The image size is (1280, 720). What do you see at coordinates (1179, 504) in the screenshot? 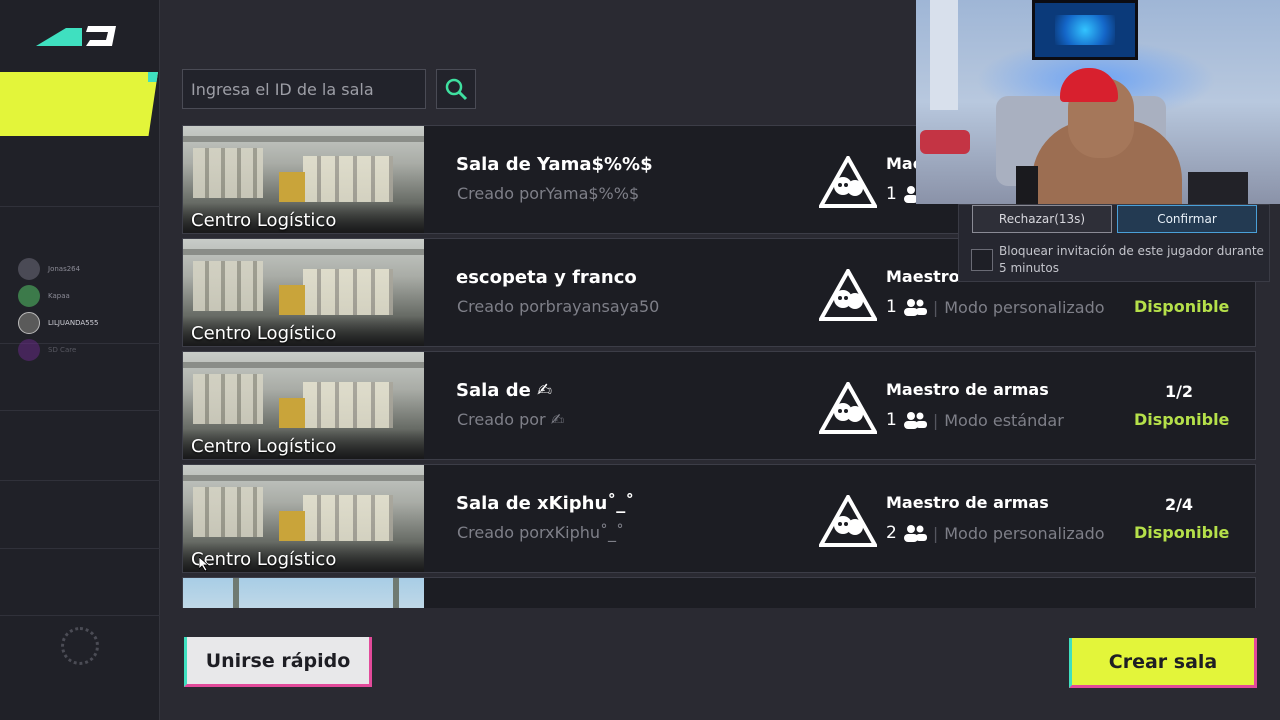
I see `room-slots: 2/4` at bounding box center [1179, 504].